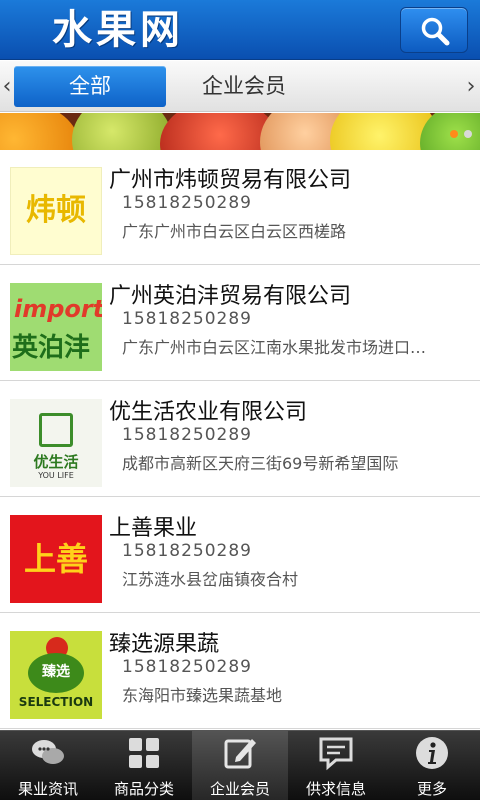 Image resolution: width=480 pixels, height=800 pixels. I want to click on search-button, so click(434, 30).